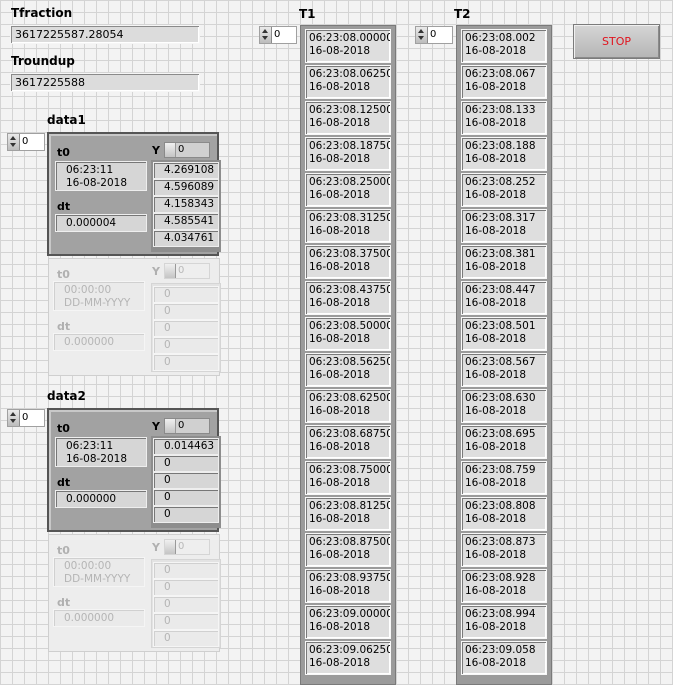 This screenshot has width=673, height=685. I want to click on t2-index-control: 0, so click(434, 35).